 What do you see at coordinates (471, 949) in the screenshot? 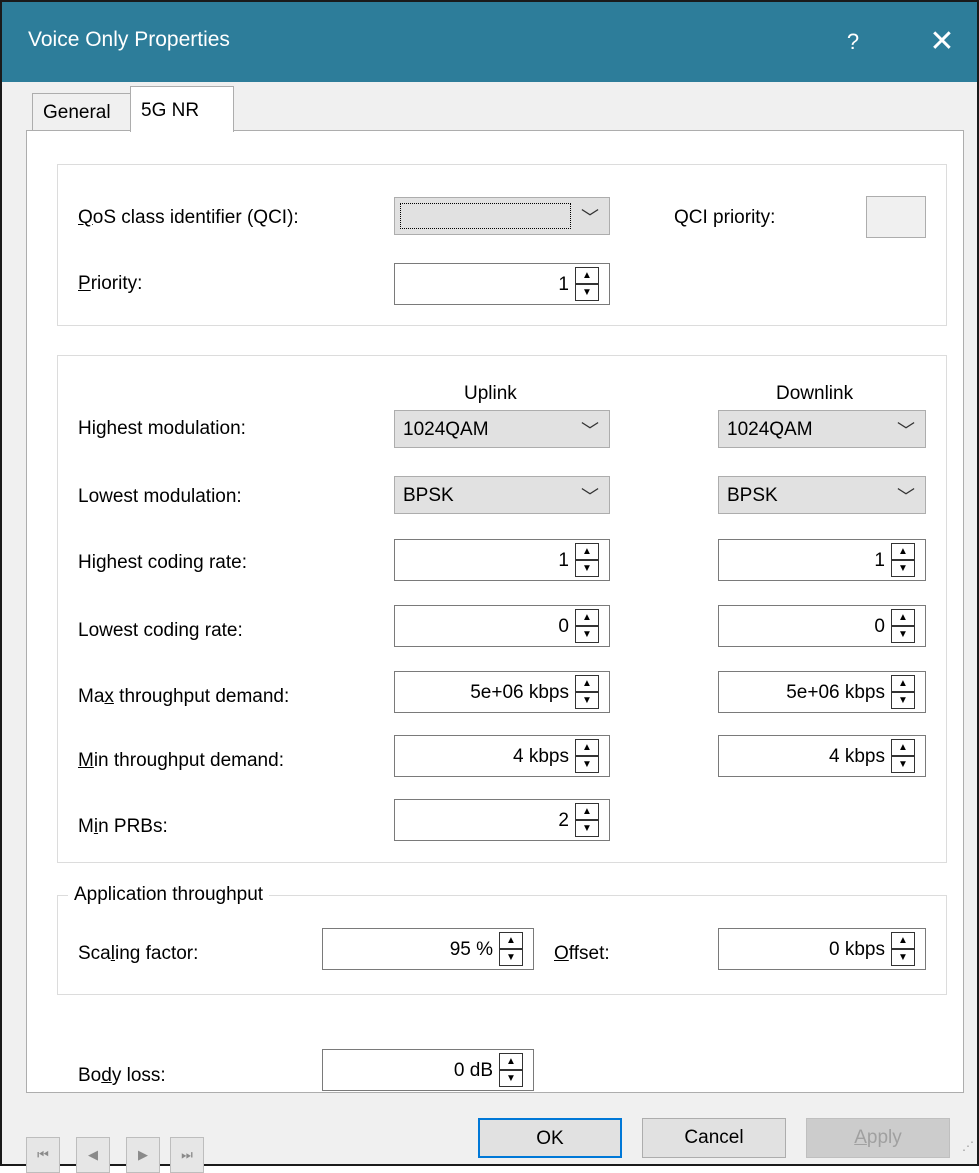
I see `spinner-value: 95 %` at bounding box center [471, 949].